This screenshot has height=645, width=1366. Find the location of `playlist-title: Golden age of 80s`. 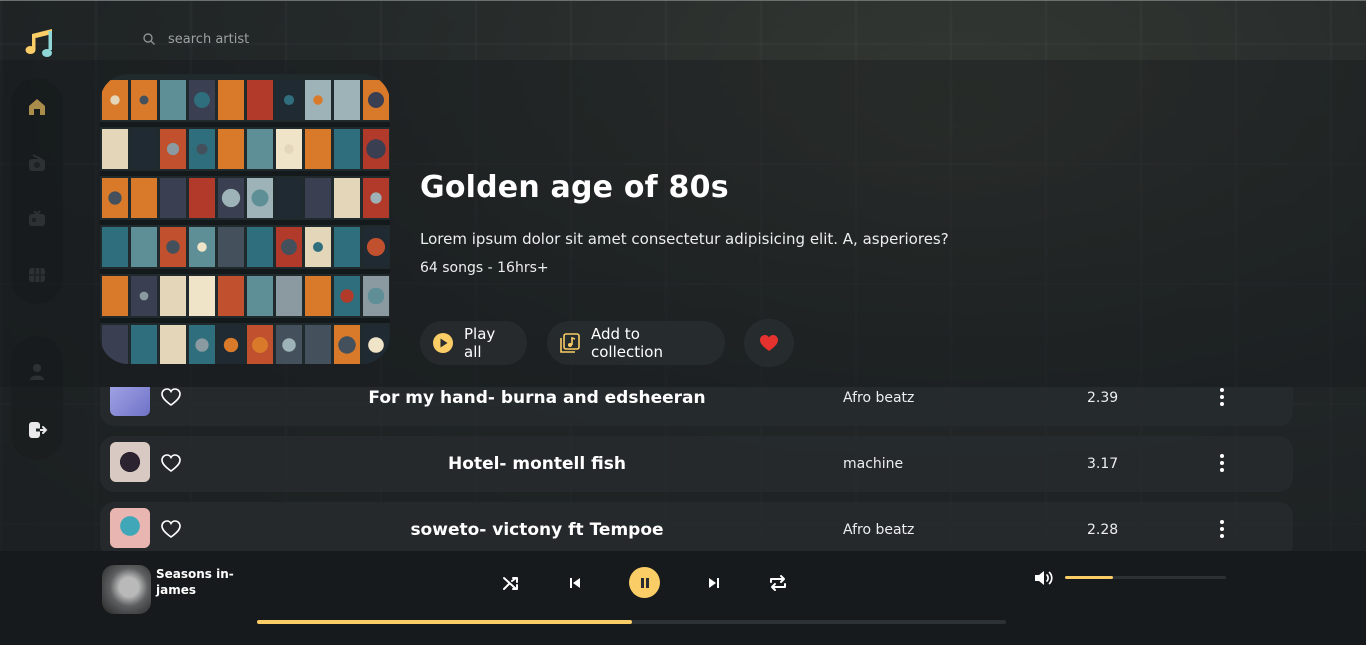

playlist-title: Golden age of 80s is located at coordinates (574, 187).